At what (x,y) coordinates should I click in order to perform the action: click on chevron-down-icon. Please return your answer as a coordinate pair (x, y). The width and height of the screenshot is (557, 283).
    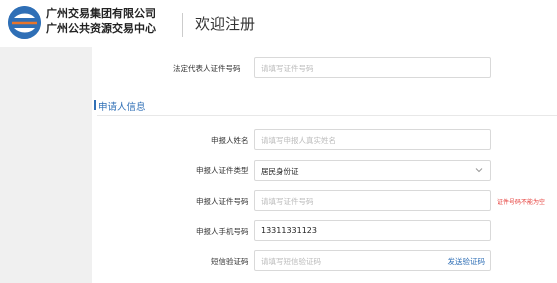
    Looking at the image, I should click on (479, 170).